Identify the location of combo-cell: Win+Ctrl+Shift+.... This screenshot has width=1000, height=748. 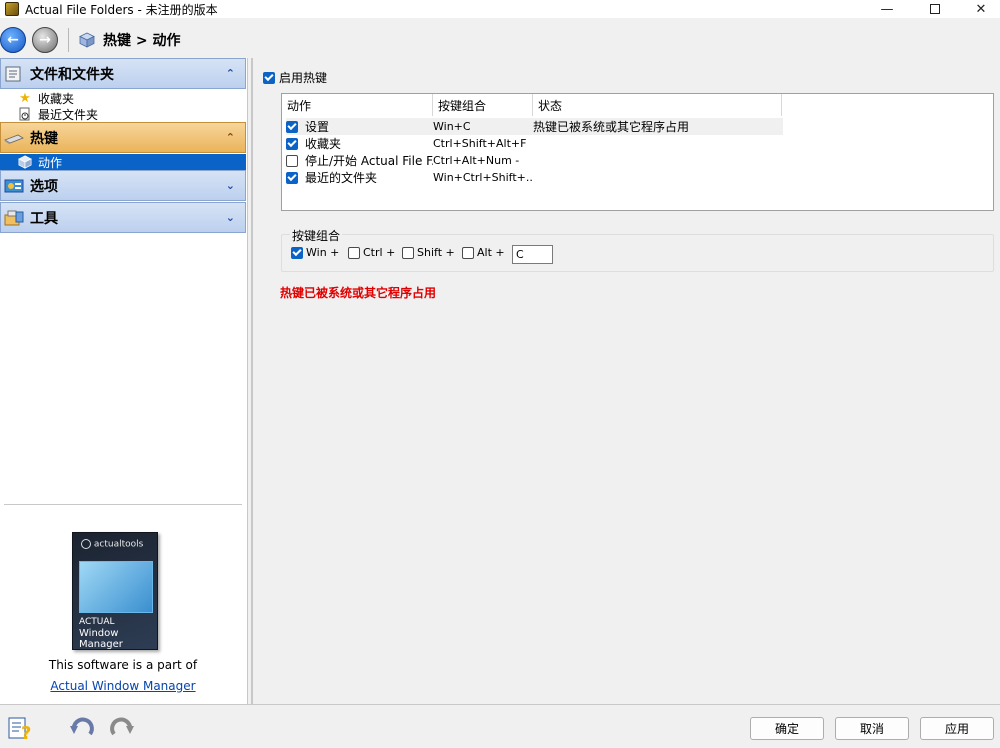
(483, 177).